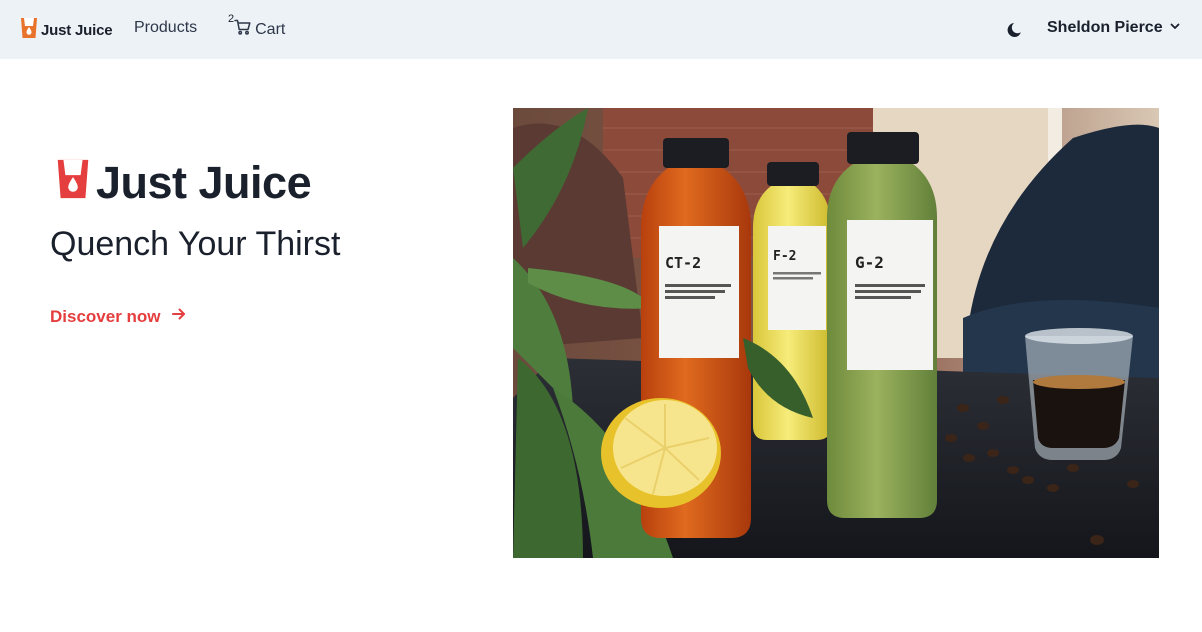  Describe the element at coordinates (683, 263) in the screenshot. I see `svg-text: CT-2` at that location.